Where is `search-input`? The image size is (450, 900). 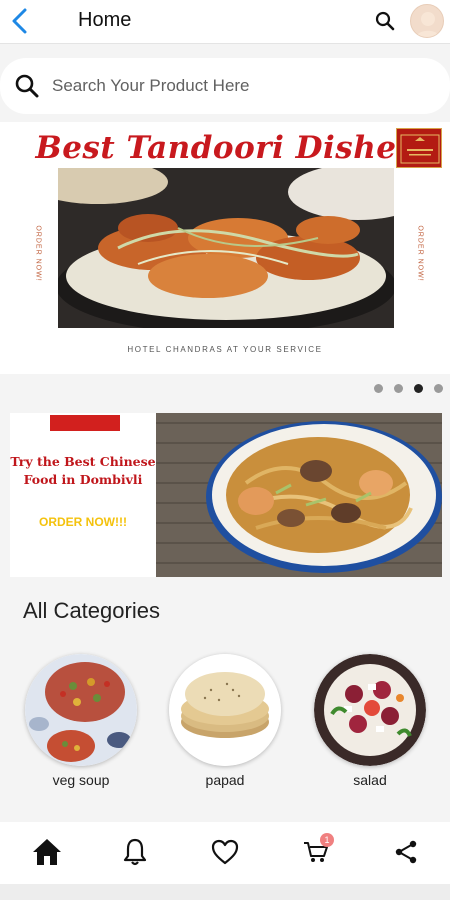 search-input is located at coordinates (237, 86).